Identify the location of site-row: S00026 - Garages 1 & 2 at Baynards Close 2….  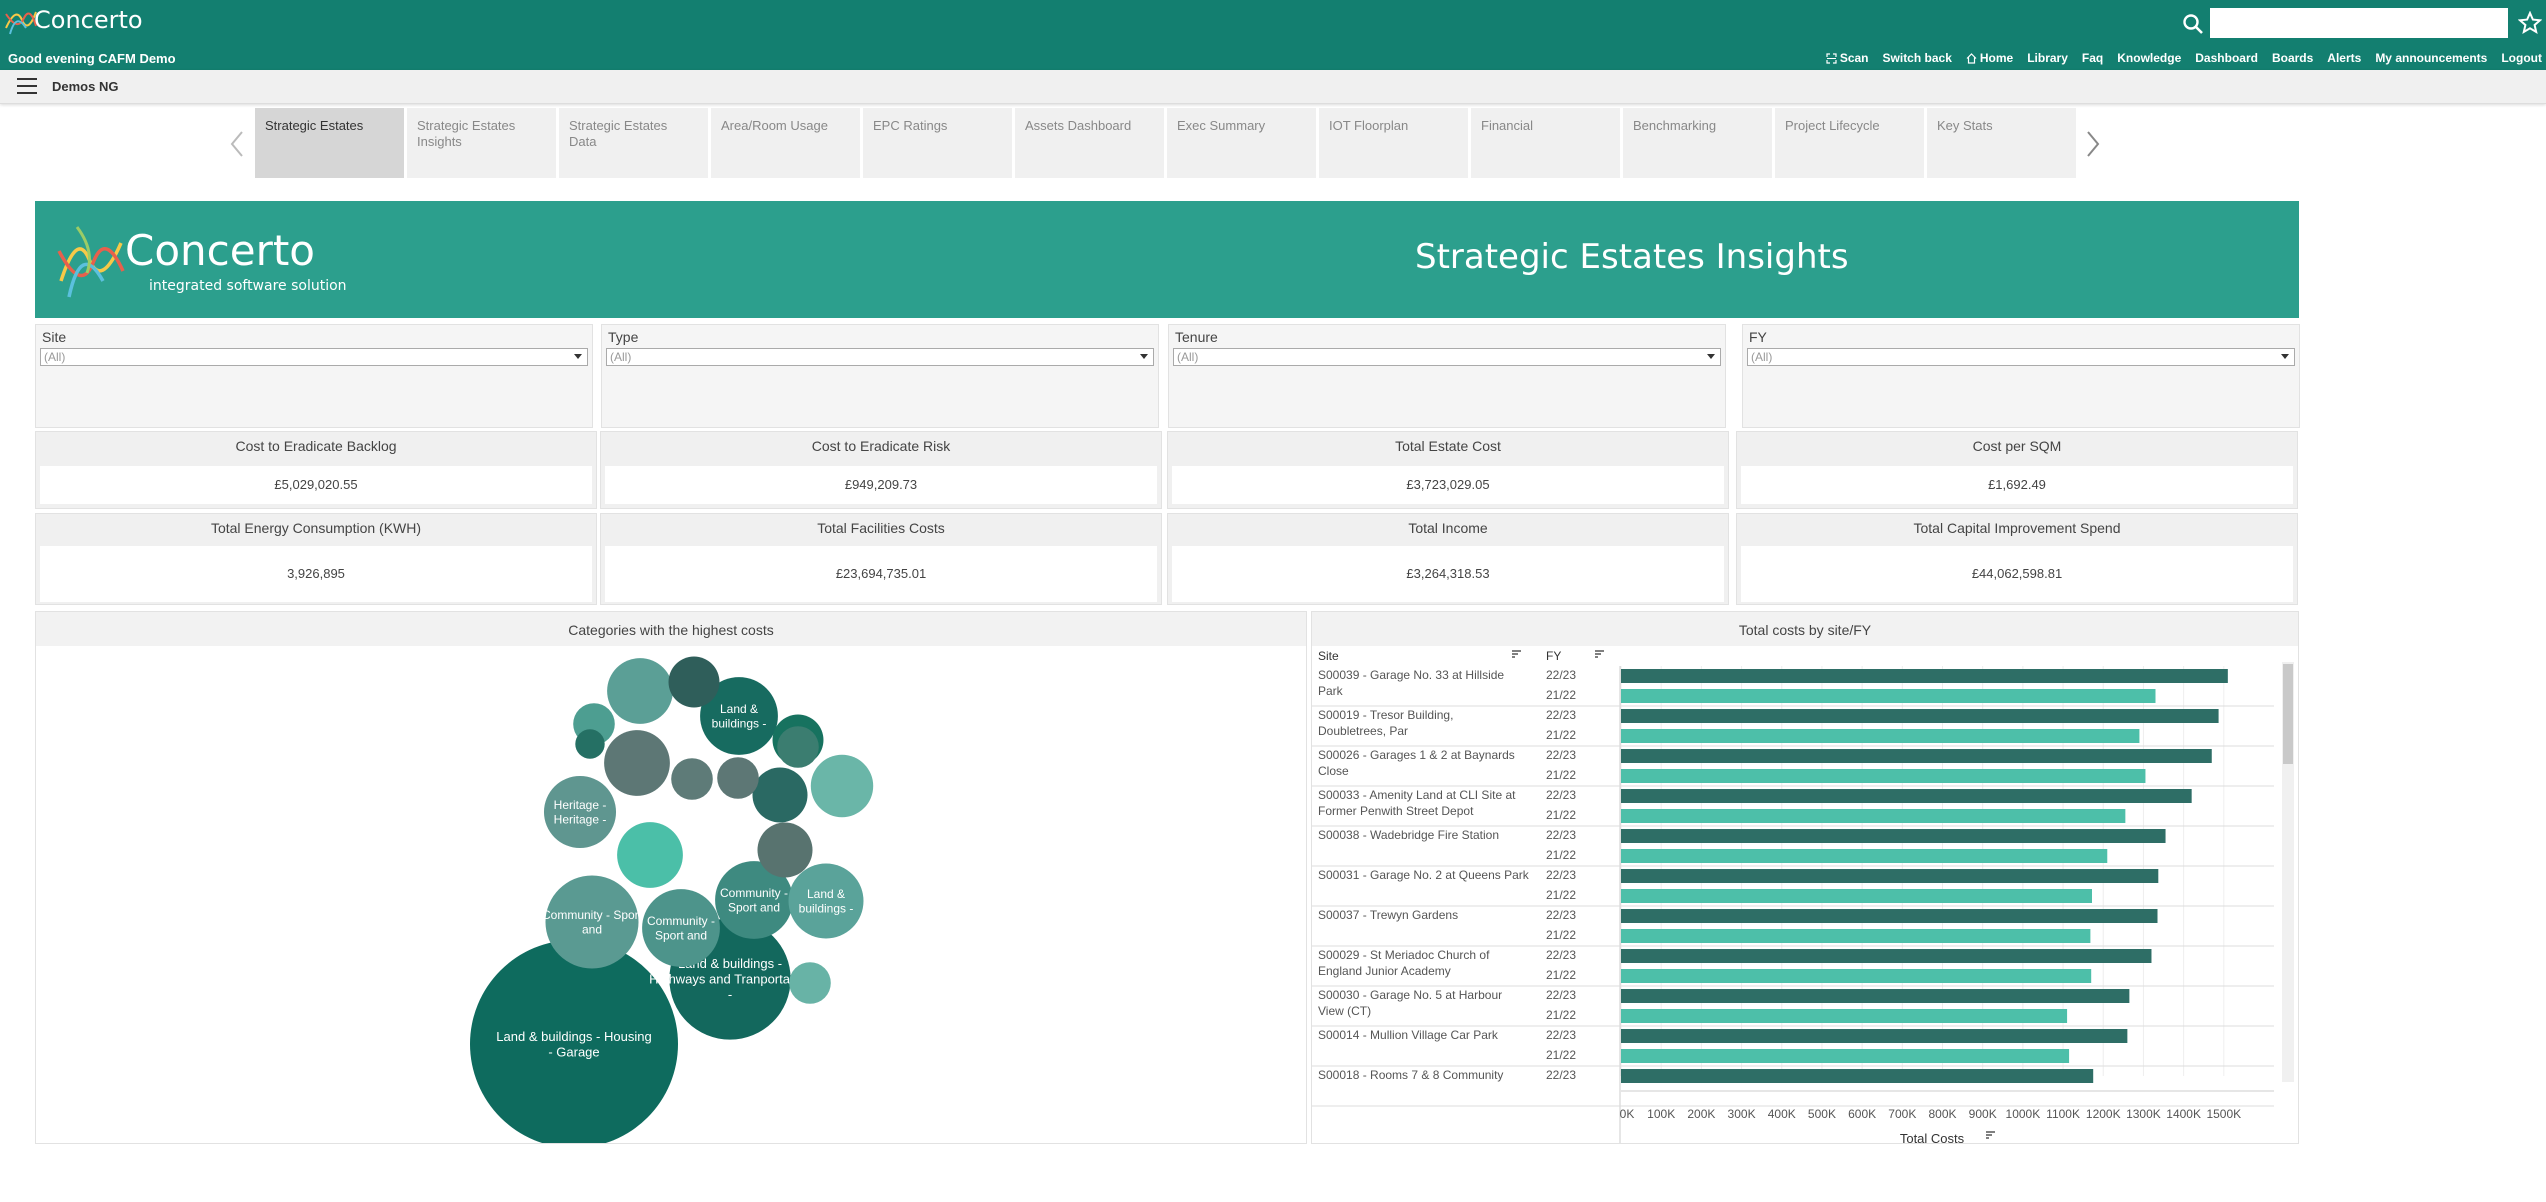
(1793, 767).